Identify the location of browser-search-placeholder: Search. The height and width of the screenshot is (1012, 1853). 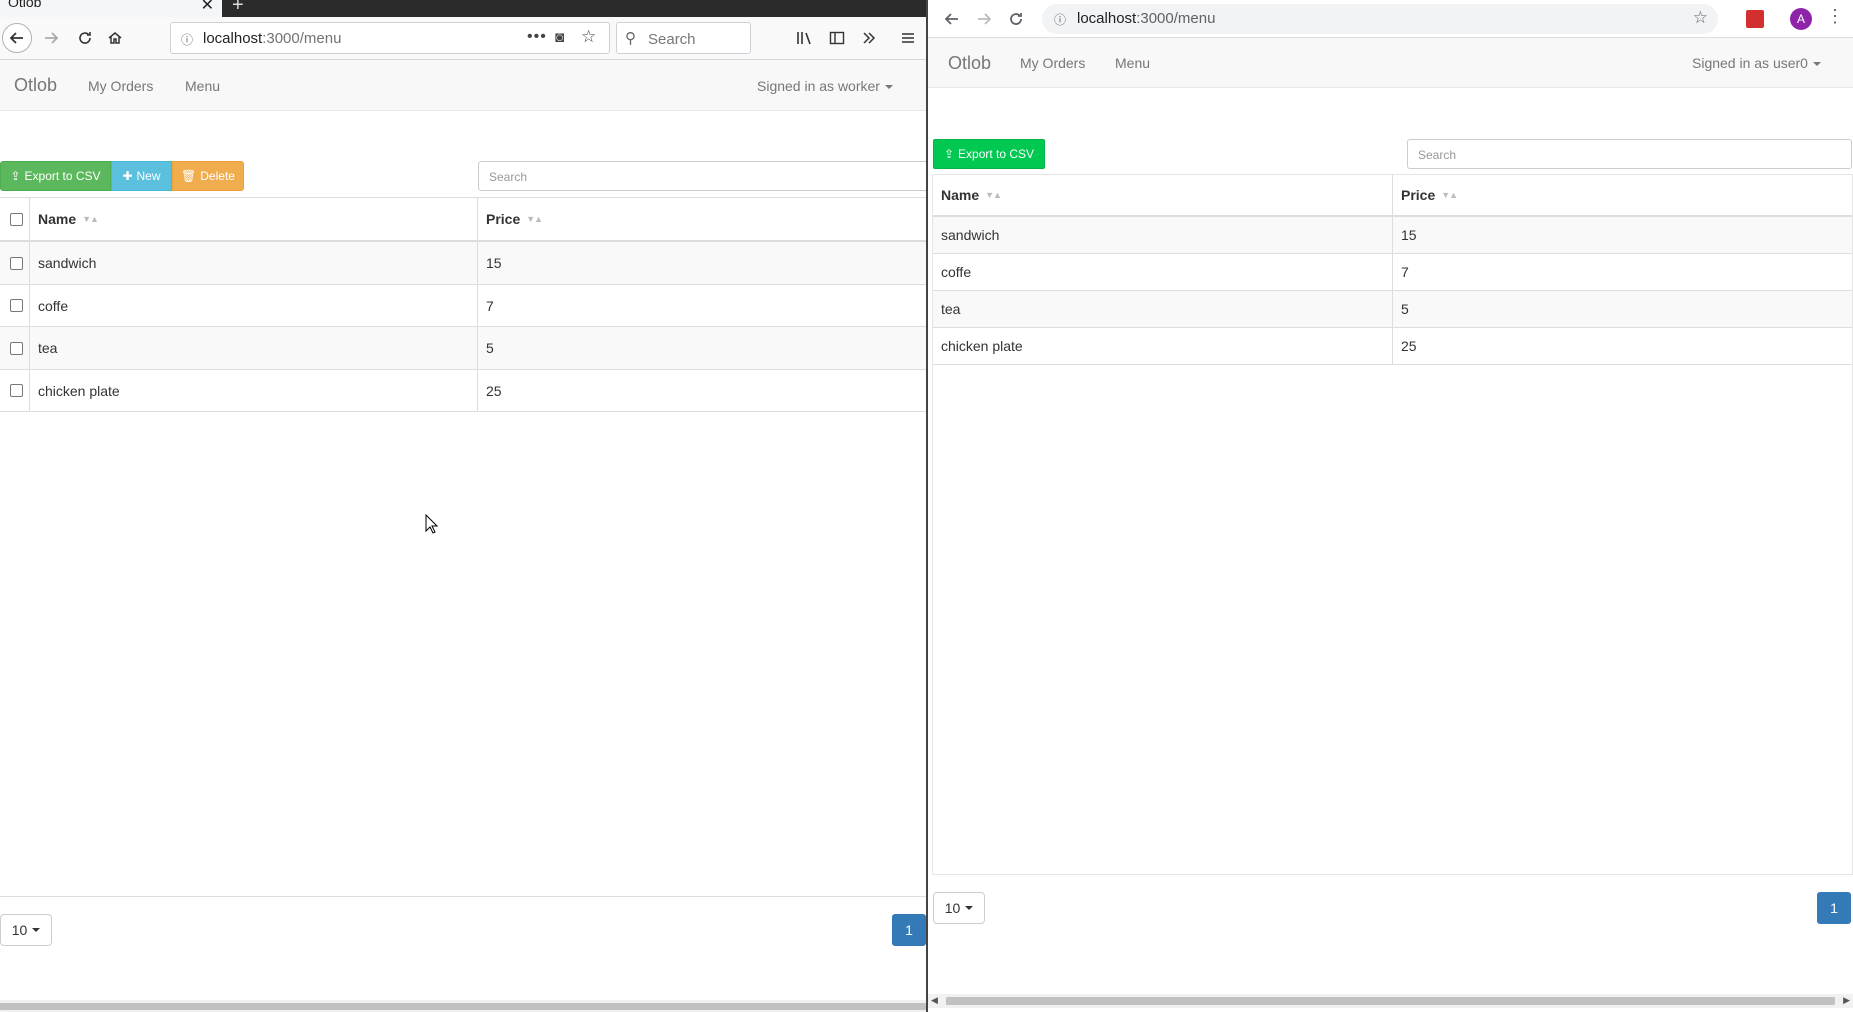
(672, 39).